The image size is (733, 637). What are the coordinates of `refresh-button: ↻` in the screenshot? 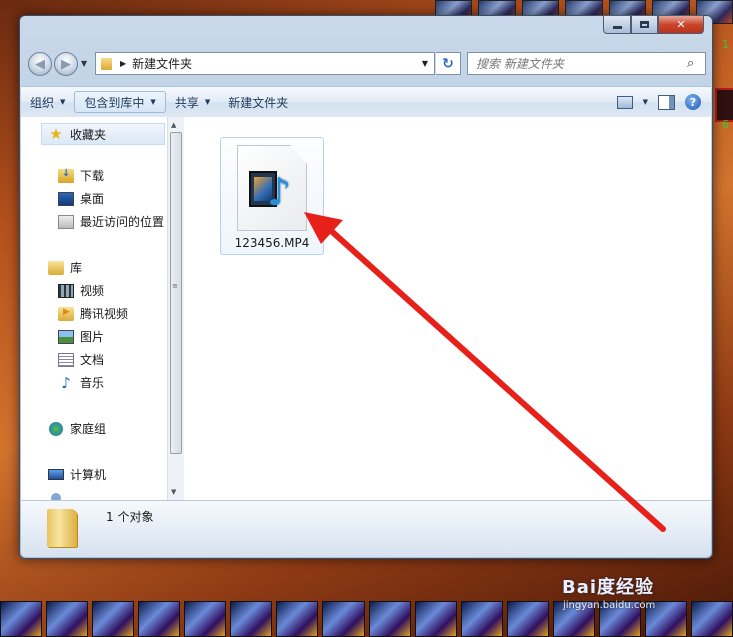 It's located at (448, 63).